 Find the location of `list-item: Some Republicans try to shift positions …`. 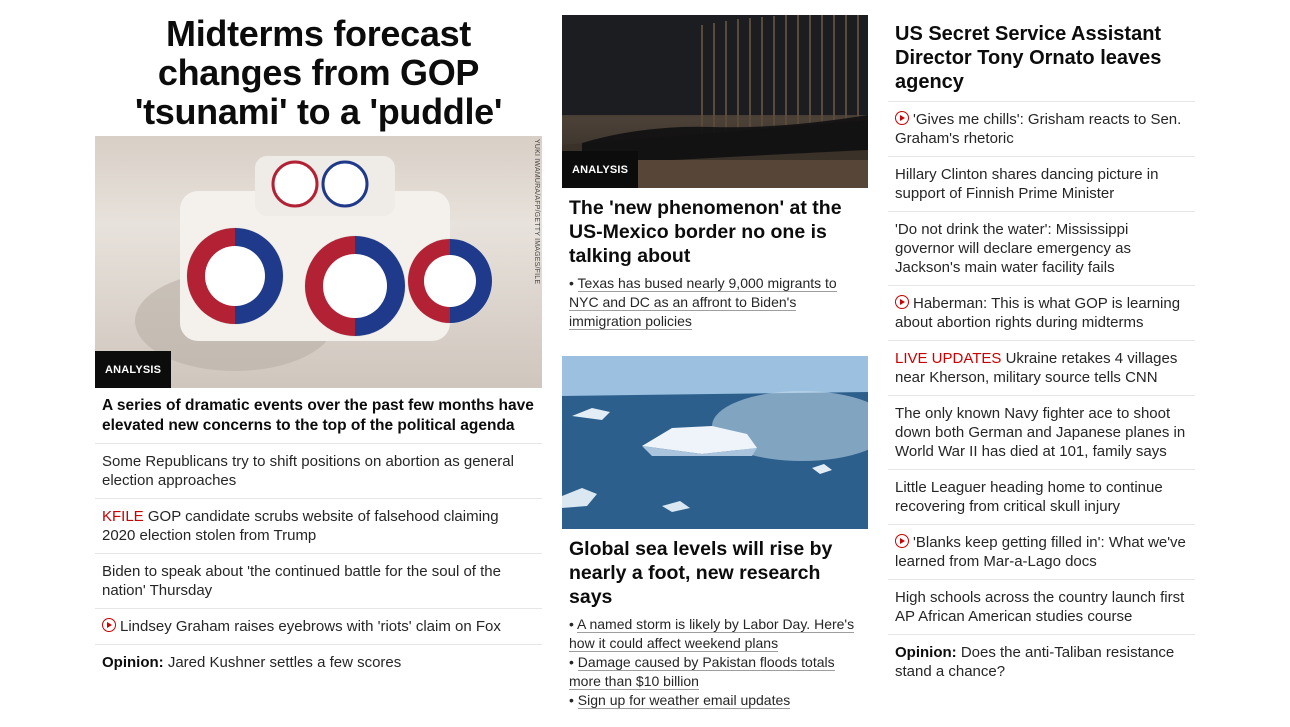

list-item: Some Republicans try to shift positions … is located at coordinates (318, 471).